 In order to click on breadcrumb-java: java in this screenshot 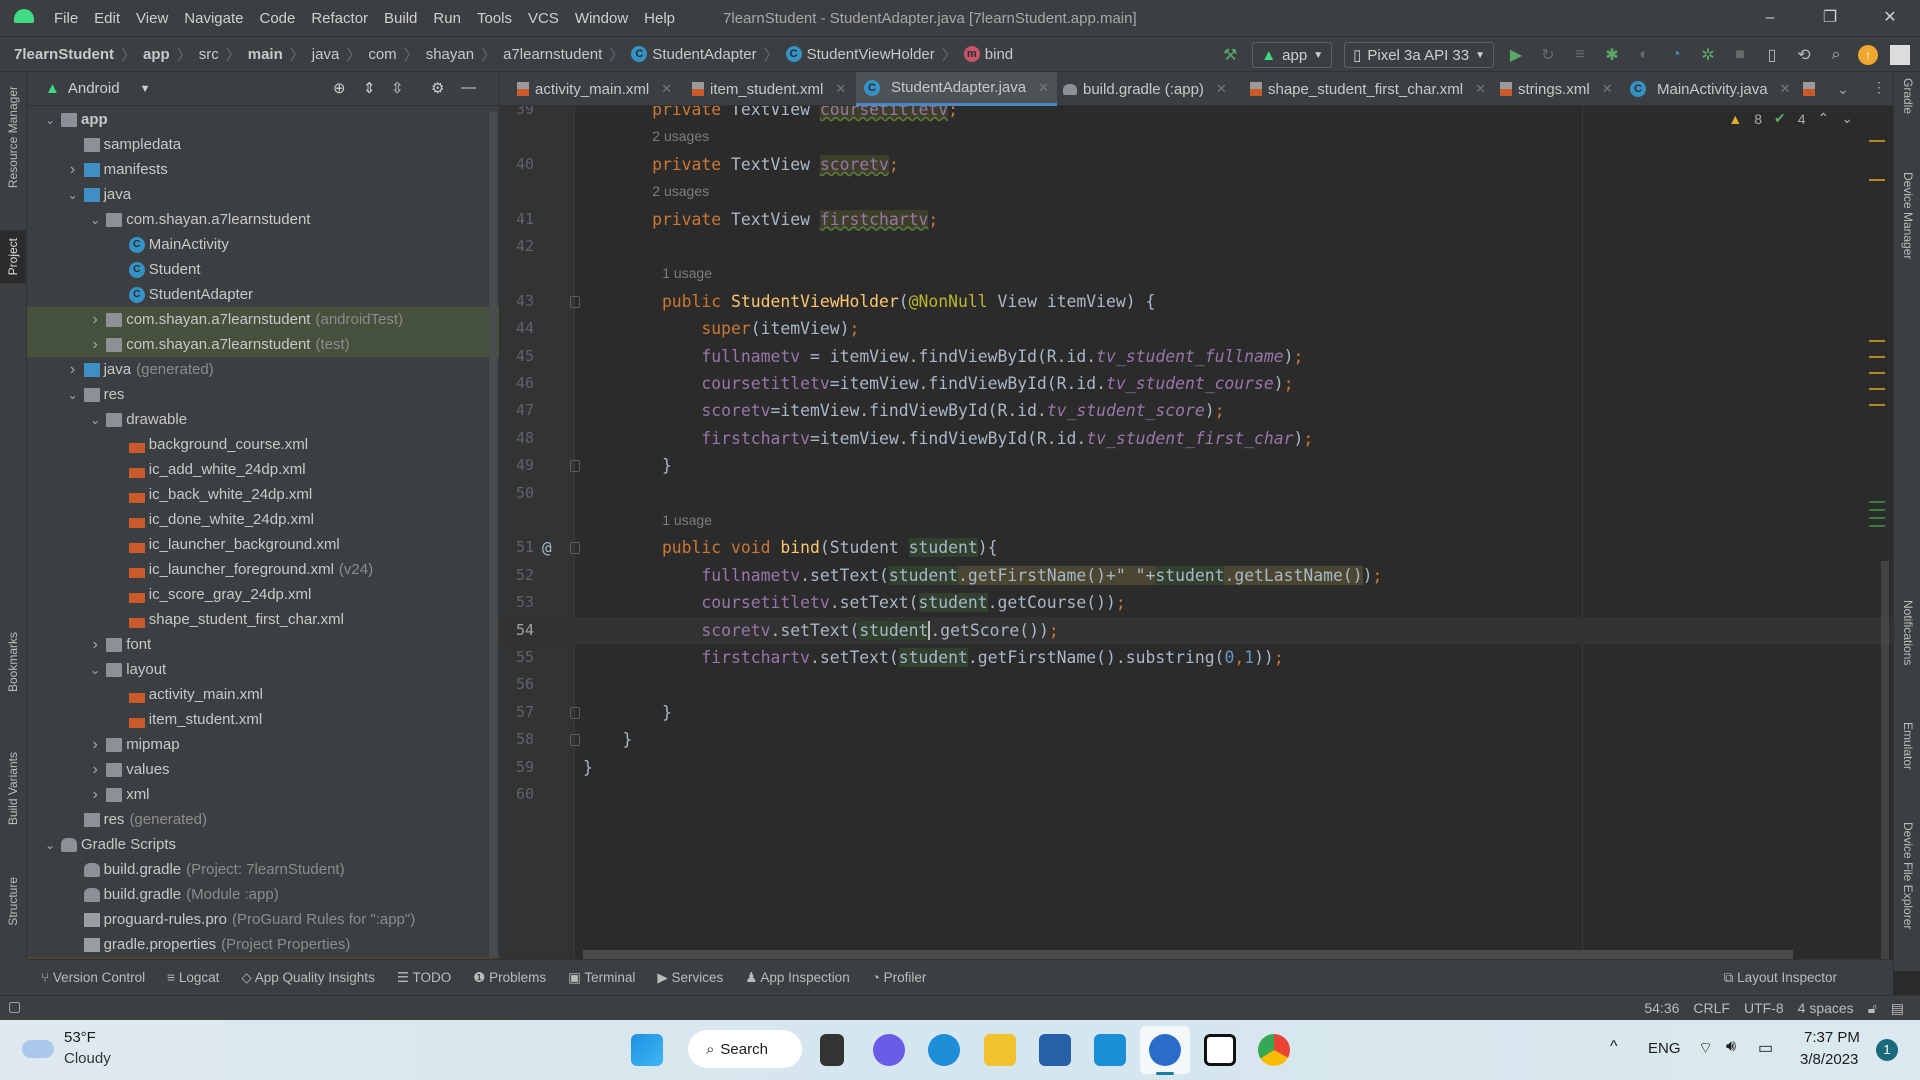, I will do `click(326, 54)`.